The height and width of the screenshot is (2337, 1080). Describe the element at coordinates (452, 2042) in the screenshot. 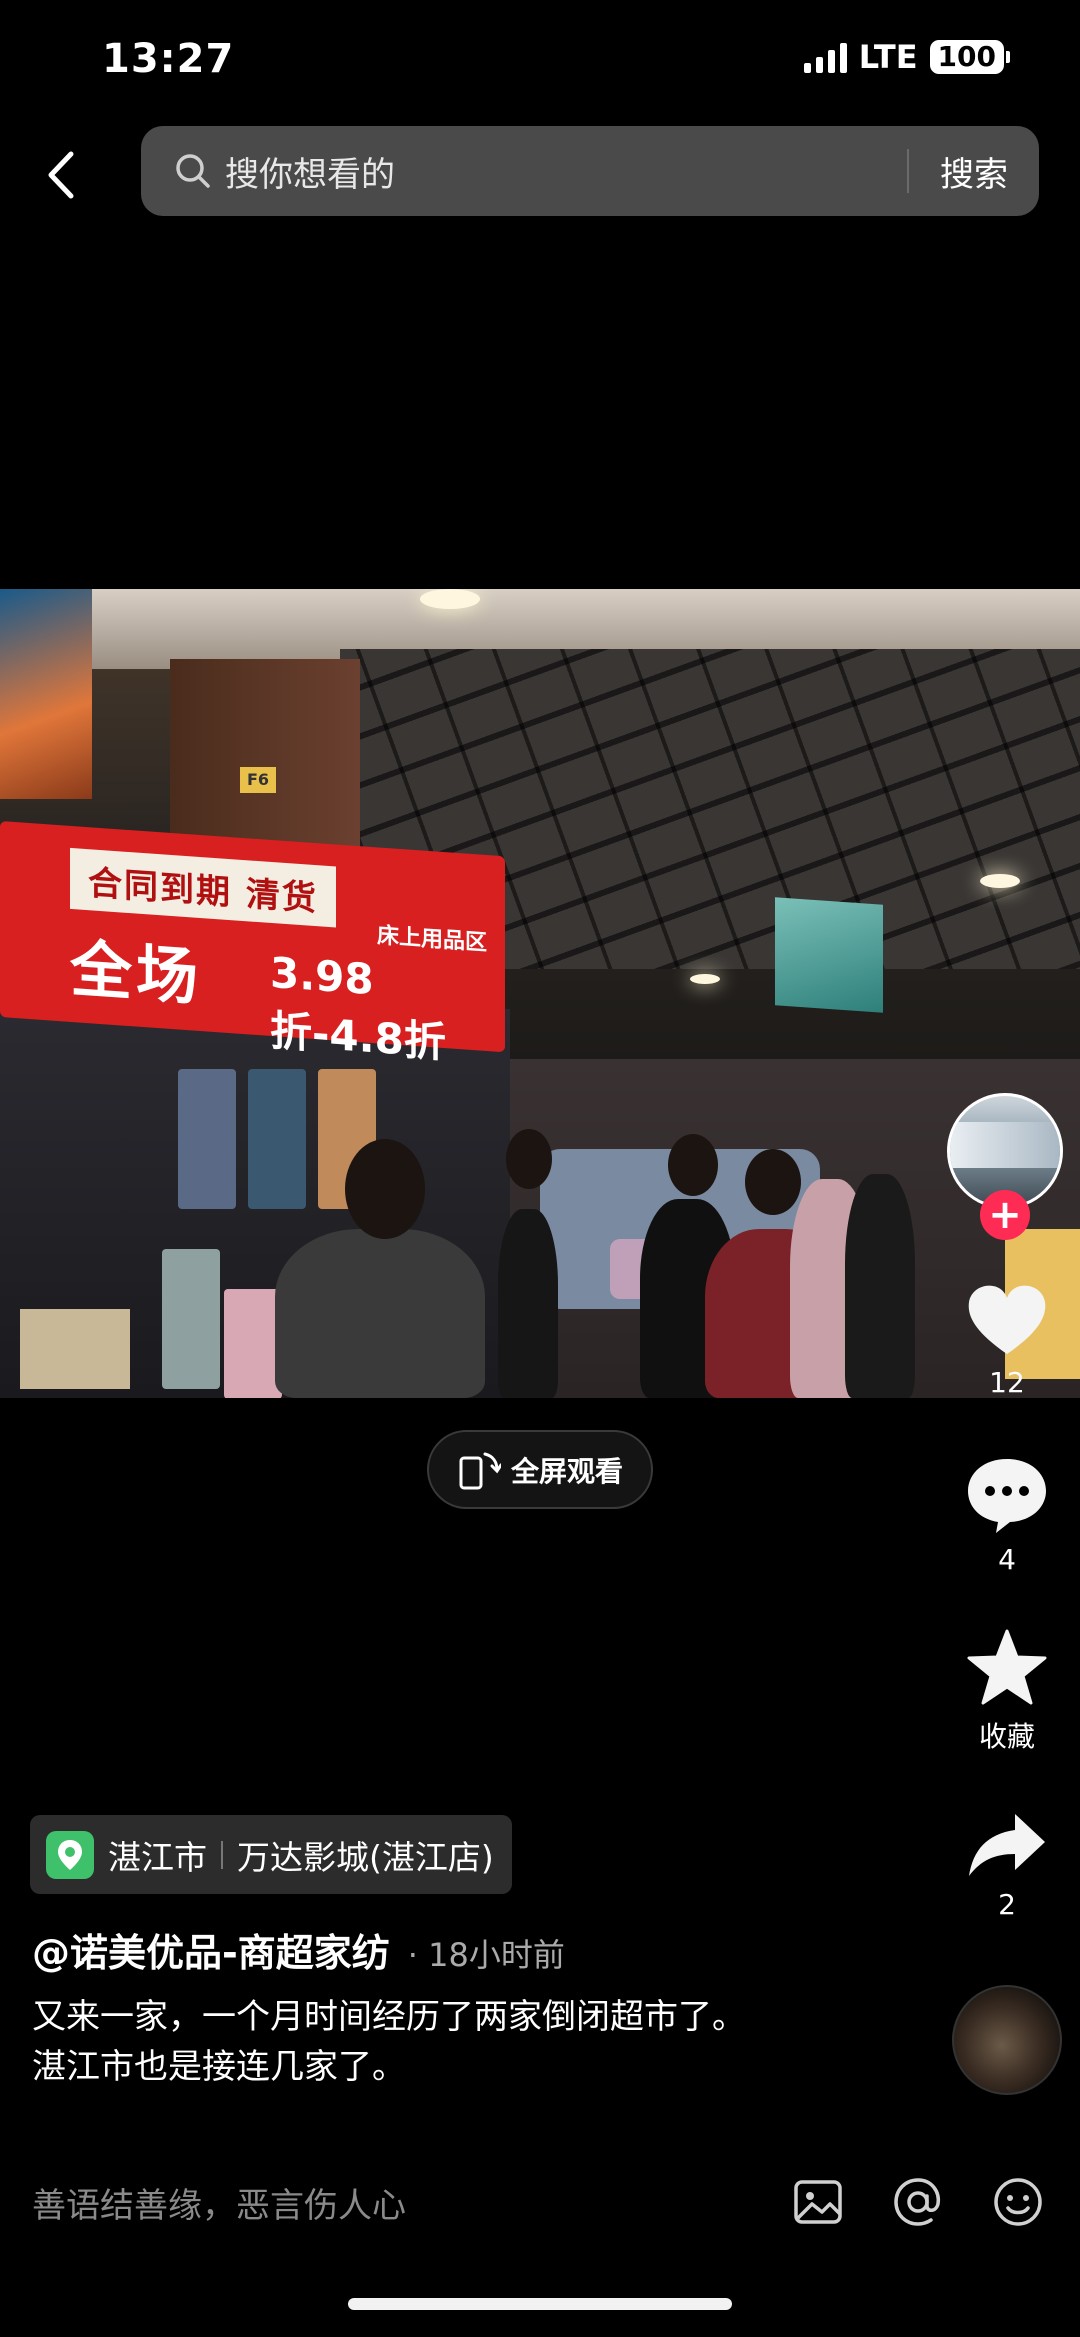

I see `post-caption: 又来一家，一个月时间经历了两家倒闭超市了。 湛江市也是接连几家了。` at that location.